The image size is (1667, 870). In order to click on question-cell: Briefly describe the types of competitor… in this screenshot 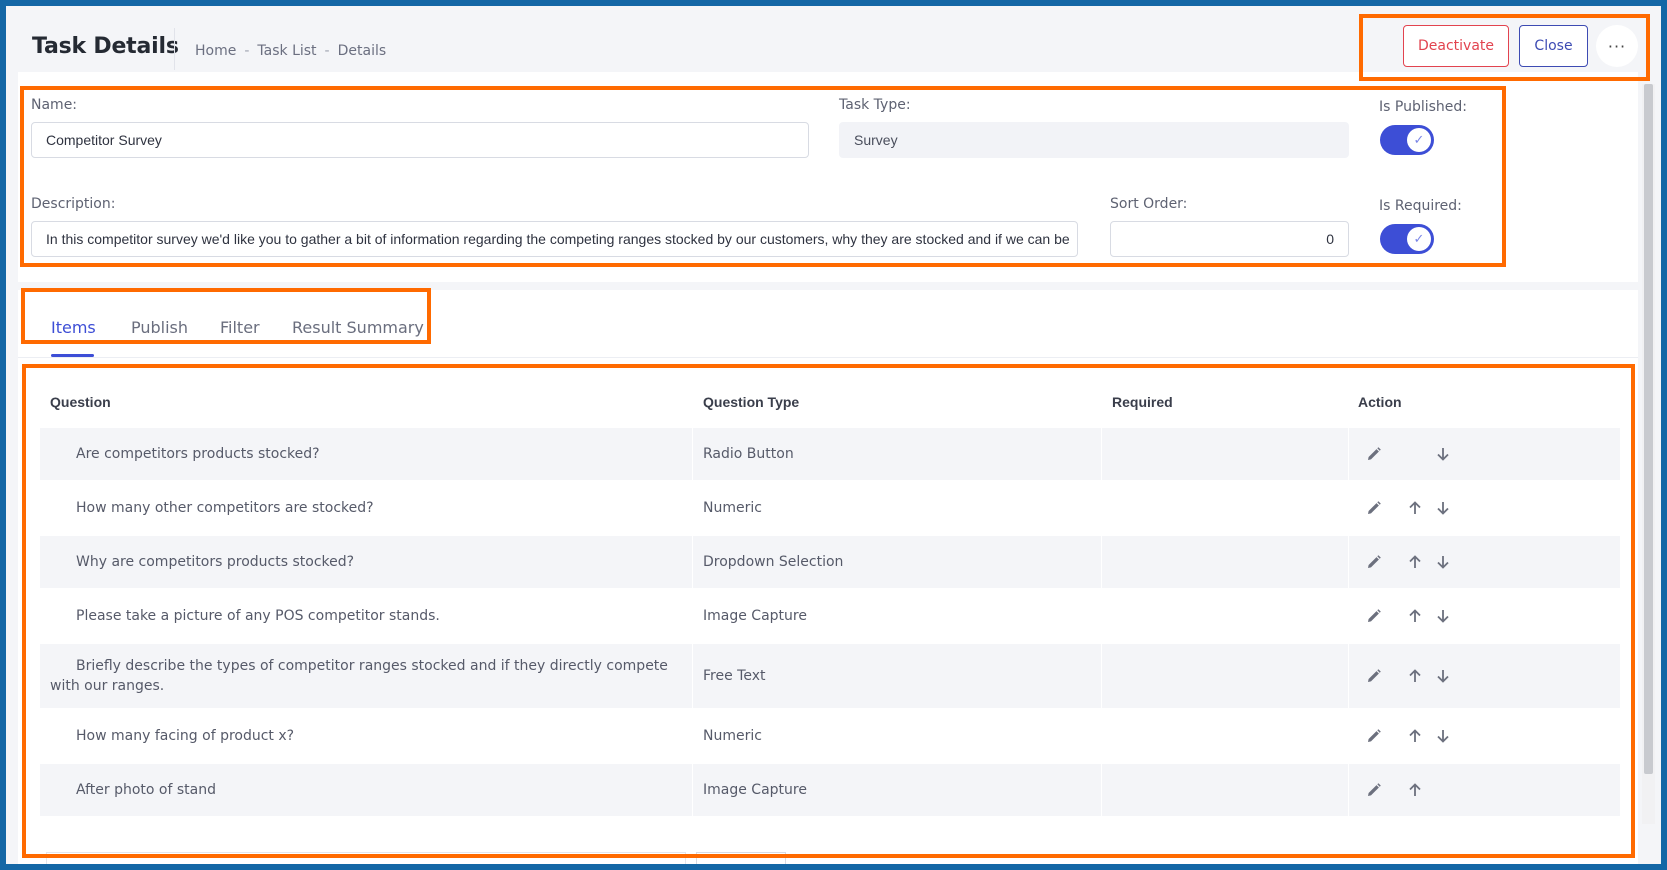, I will do `click(366, 676)`.